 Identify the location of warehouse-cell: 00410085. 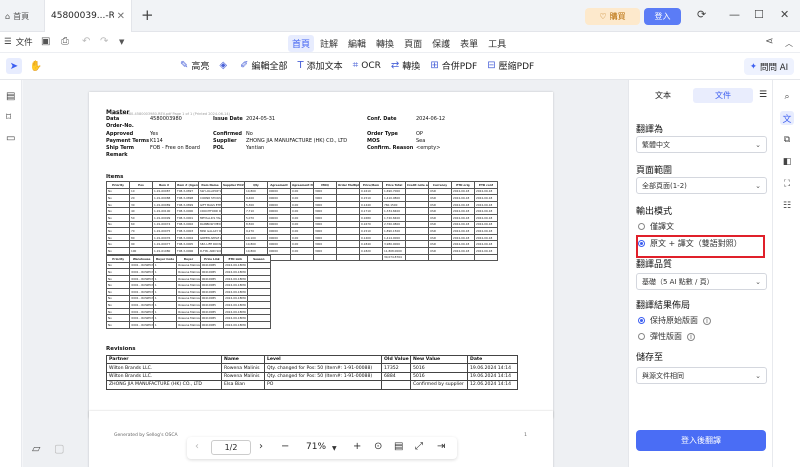
(212, 285).